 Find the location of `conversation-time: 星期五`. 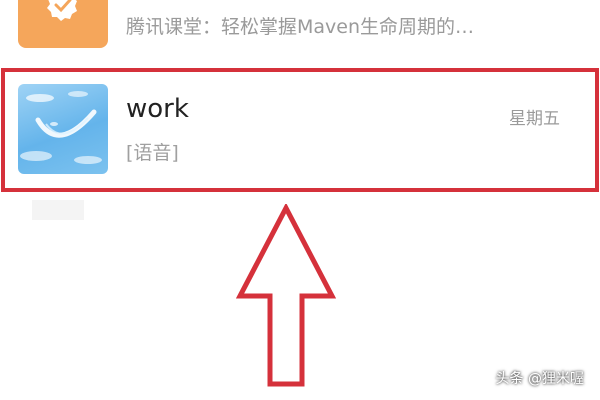

conversation-time: 星期五 is located at coordinates (534, 119).